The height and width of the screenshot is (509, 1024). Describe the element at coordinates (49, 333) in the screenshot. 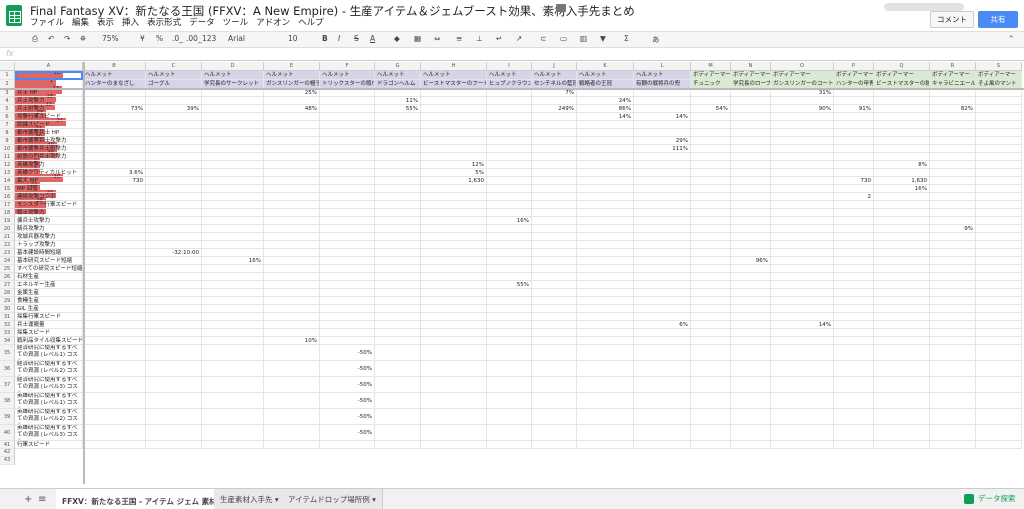

I see `row-label: 採集スピード` at that location.